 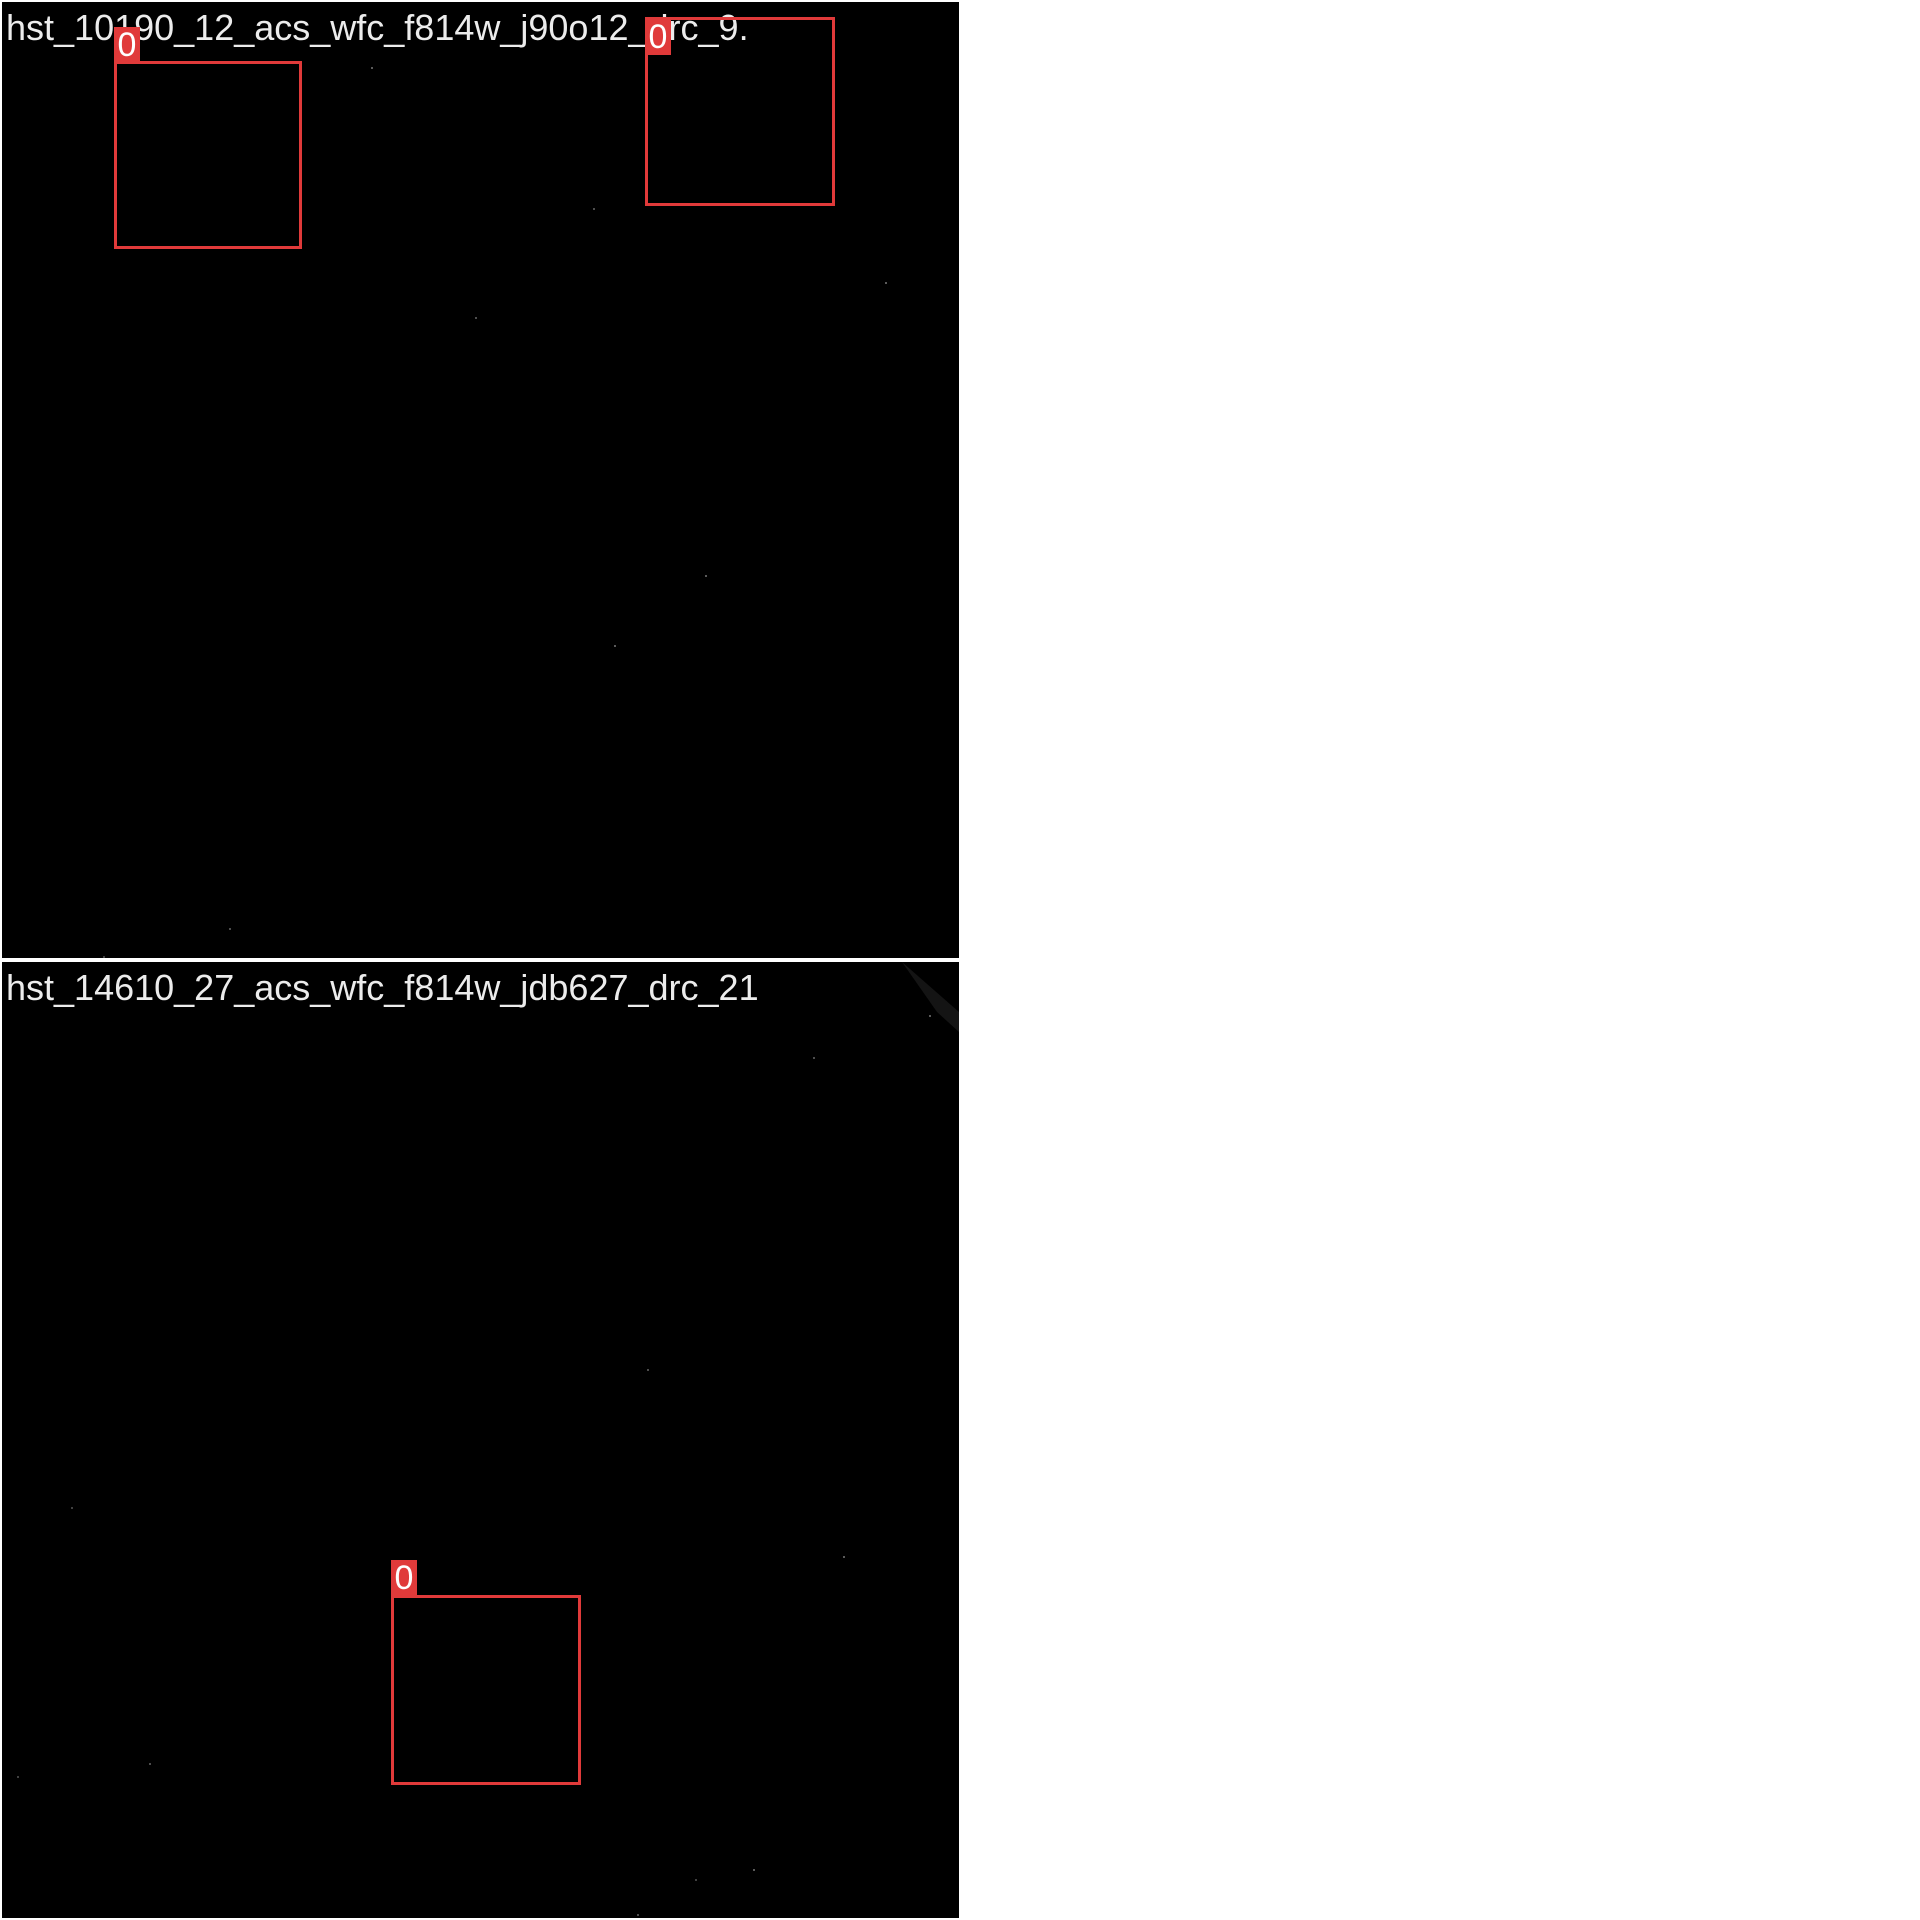 I want to click on tile-title: hst_14610_27_acs_wfc_f814w_jdb627_drc_21, so click(x=382, y=987).